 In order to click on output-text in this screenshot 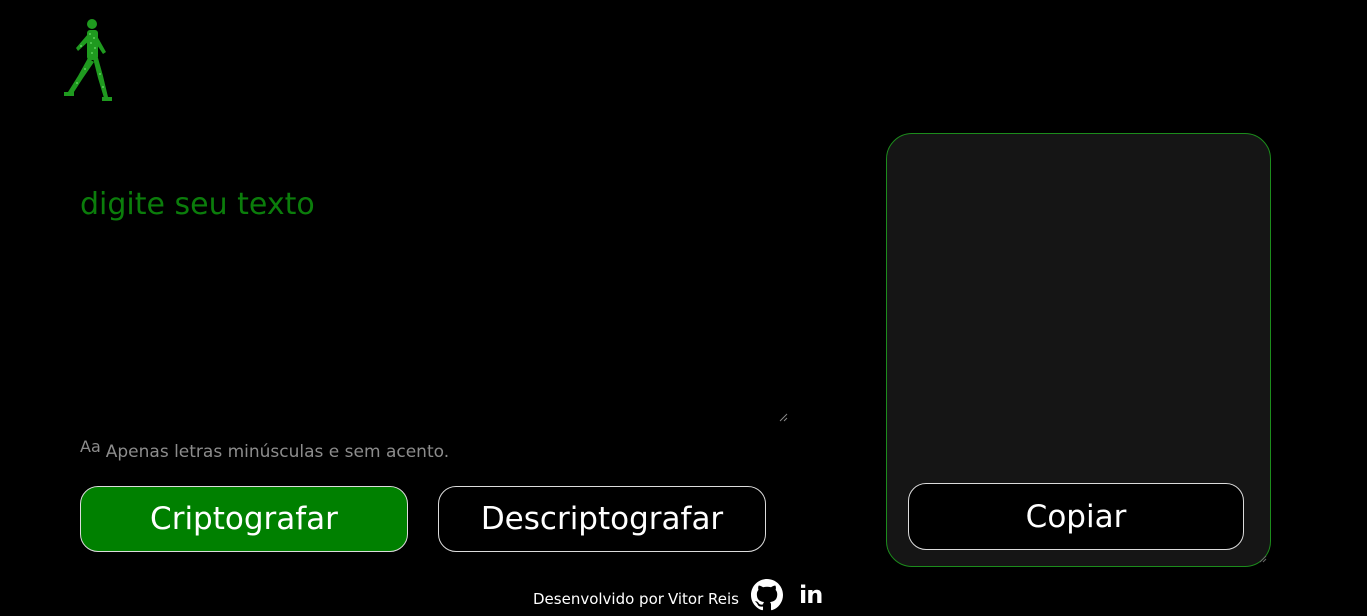, I will do `click(1078, 314)`.